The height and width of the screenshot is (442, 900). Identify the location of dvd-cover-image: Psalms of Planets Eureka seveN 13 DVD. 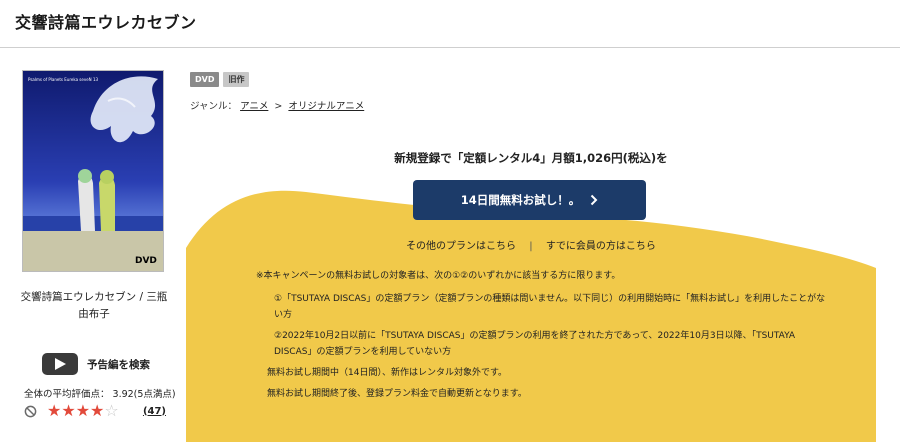
(93, 171).